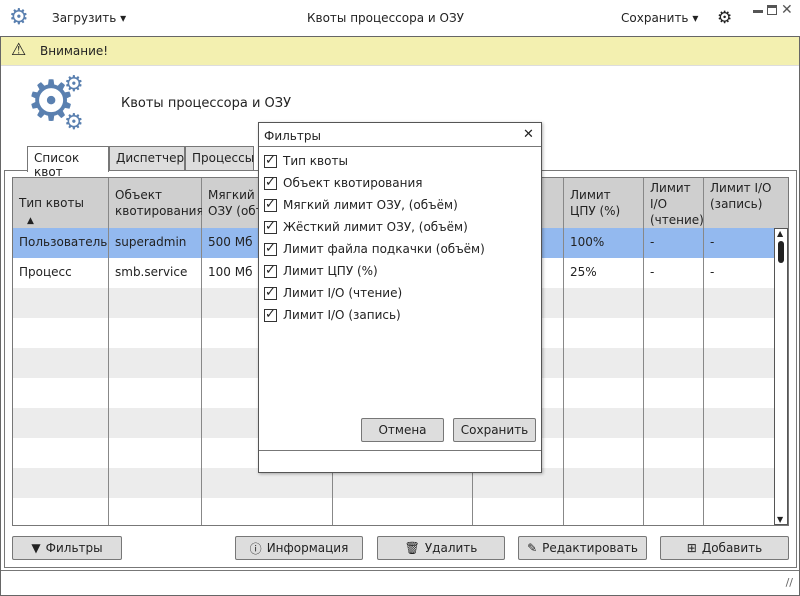 The image size is (800, 596). I want to click on resize-grip-icon: //, so click(789, 582).